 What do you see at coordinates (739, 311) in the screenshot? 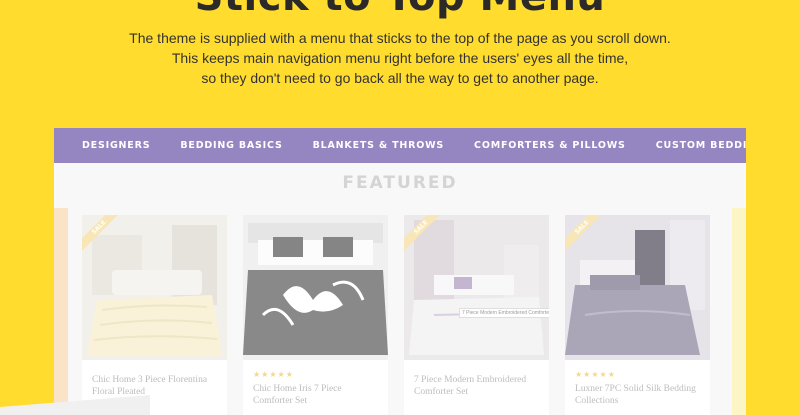
I see `carousel-edge-right` at bounding box center [739, 311].